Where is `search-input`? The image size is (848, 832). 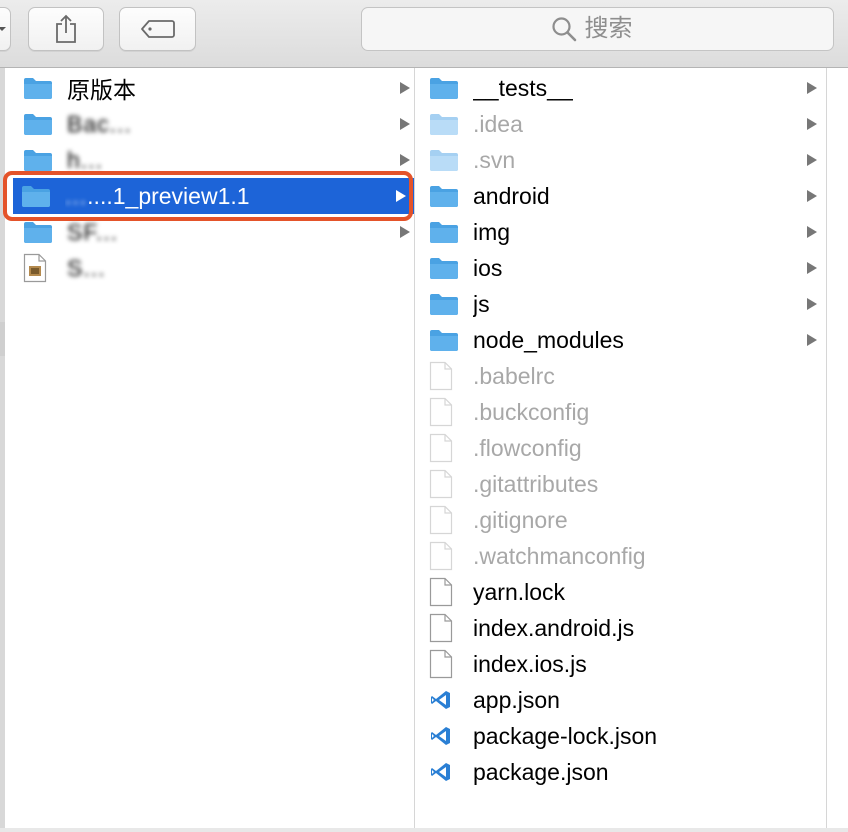
search-input is located at coordinates (614, 29).